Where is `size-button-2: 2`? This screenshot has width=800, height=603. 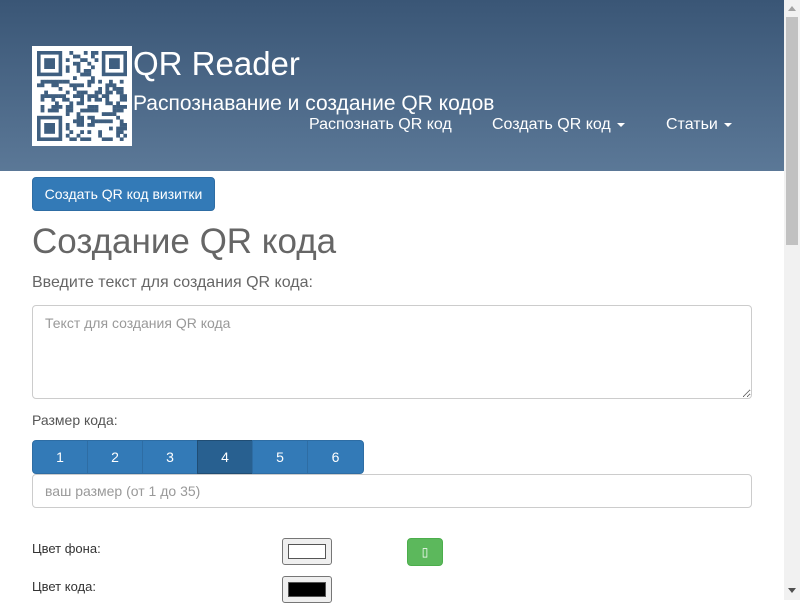
size-button-2: 2 is located at coordinates (115, 457).